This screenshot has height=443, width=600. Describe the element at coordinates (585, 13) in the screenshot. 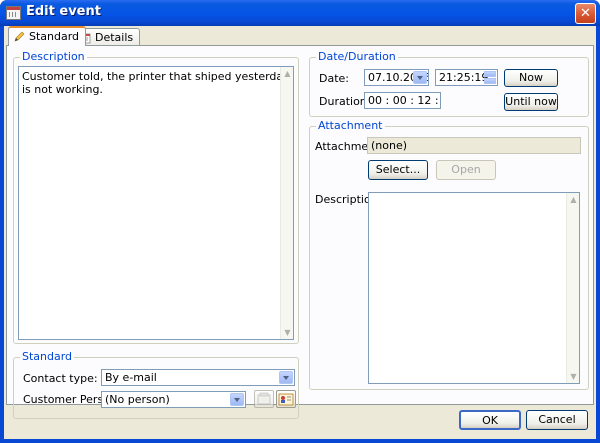

I see `close-button: ✕` at that location.